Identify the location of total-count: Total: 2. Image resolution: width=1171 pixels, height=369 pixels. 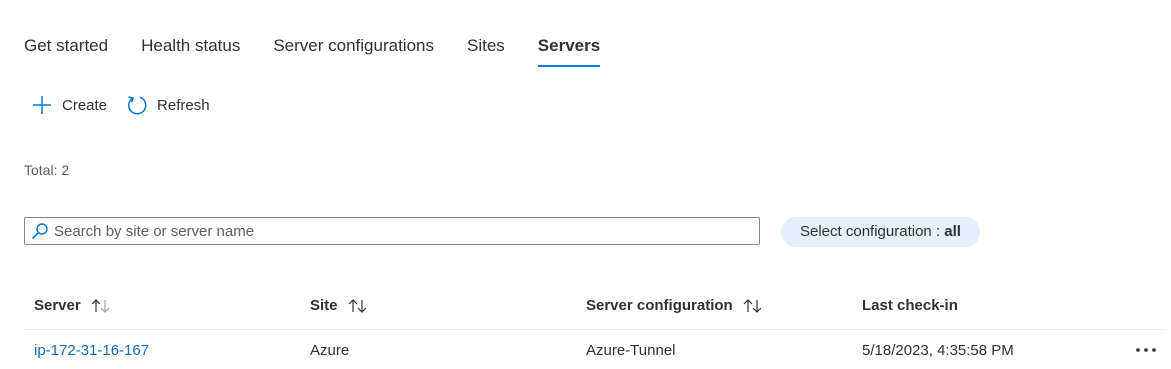
(47, 170).